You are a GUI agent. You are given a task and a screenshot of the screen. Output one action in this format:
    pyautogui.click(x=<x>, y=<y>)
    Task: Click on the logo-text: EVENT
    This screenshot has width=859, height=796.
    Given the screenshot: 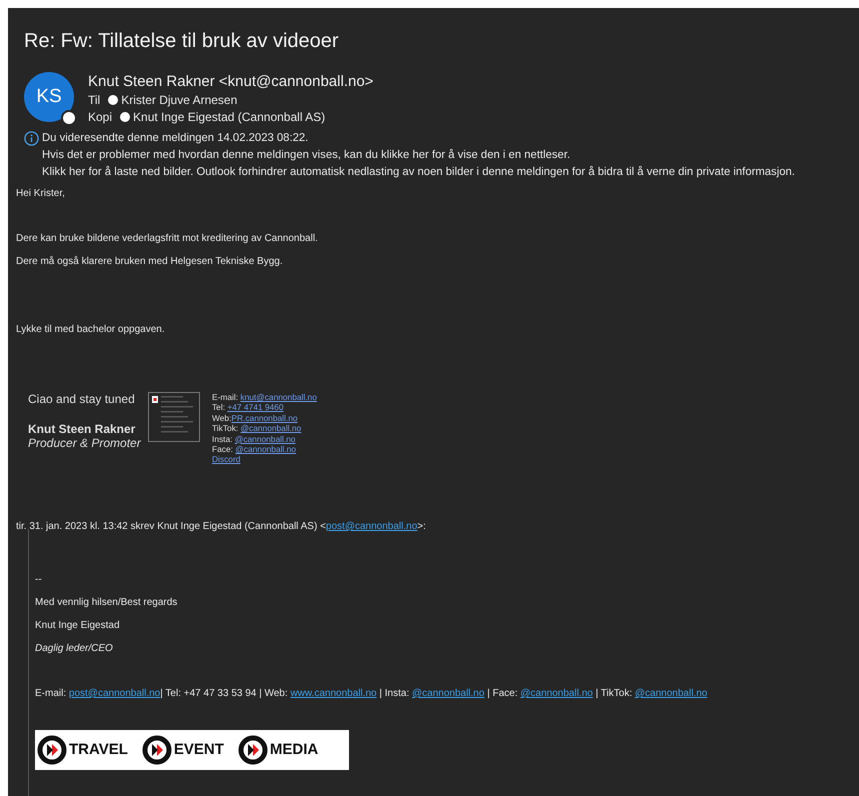 What is the action you would take?
    pyautogui.click(x=199, y=749)
    